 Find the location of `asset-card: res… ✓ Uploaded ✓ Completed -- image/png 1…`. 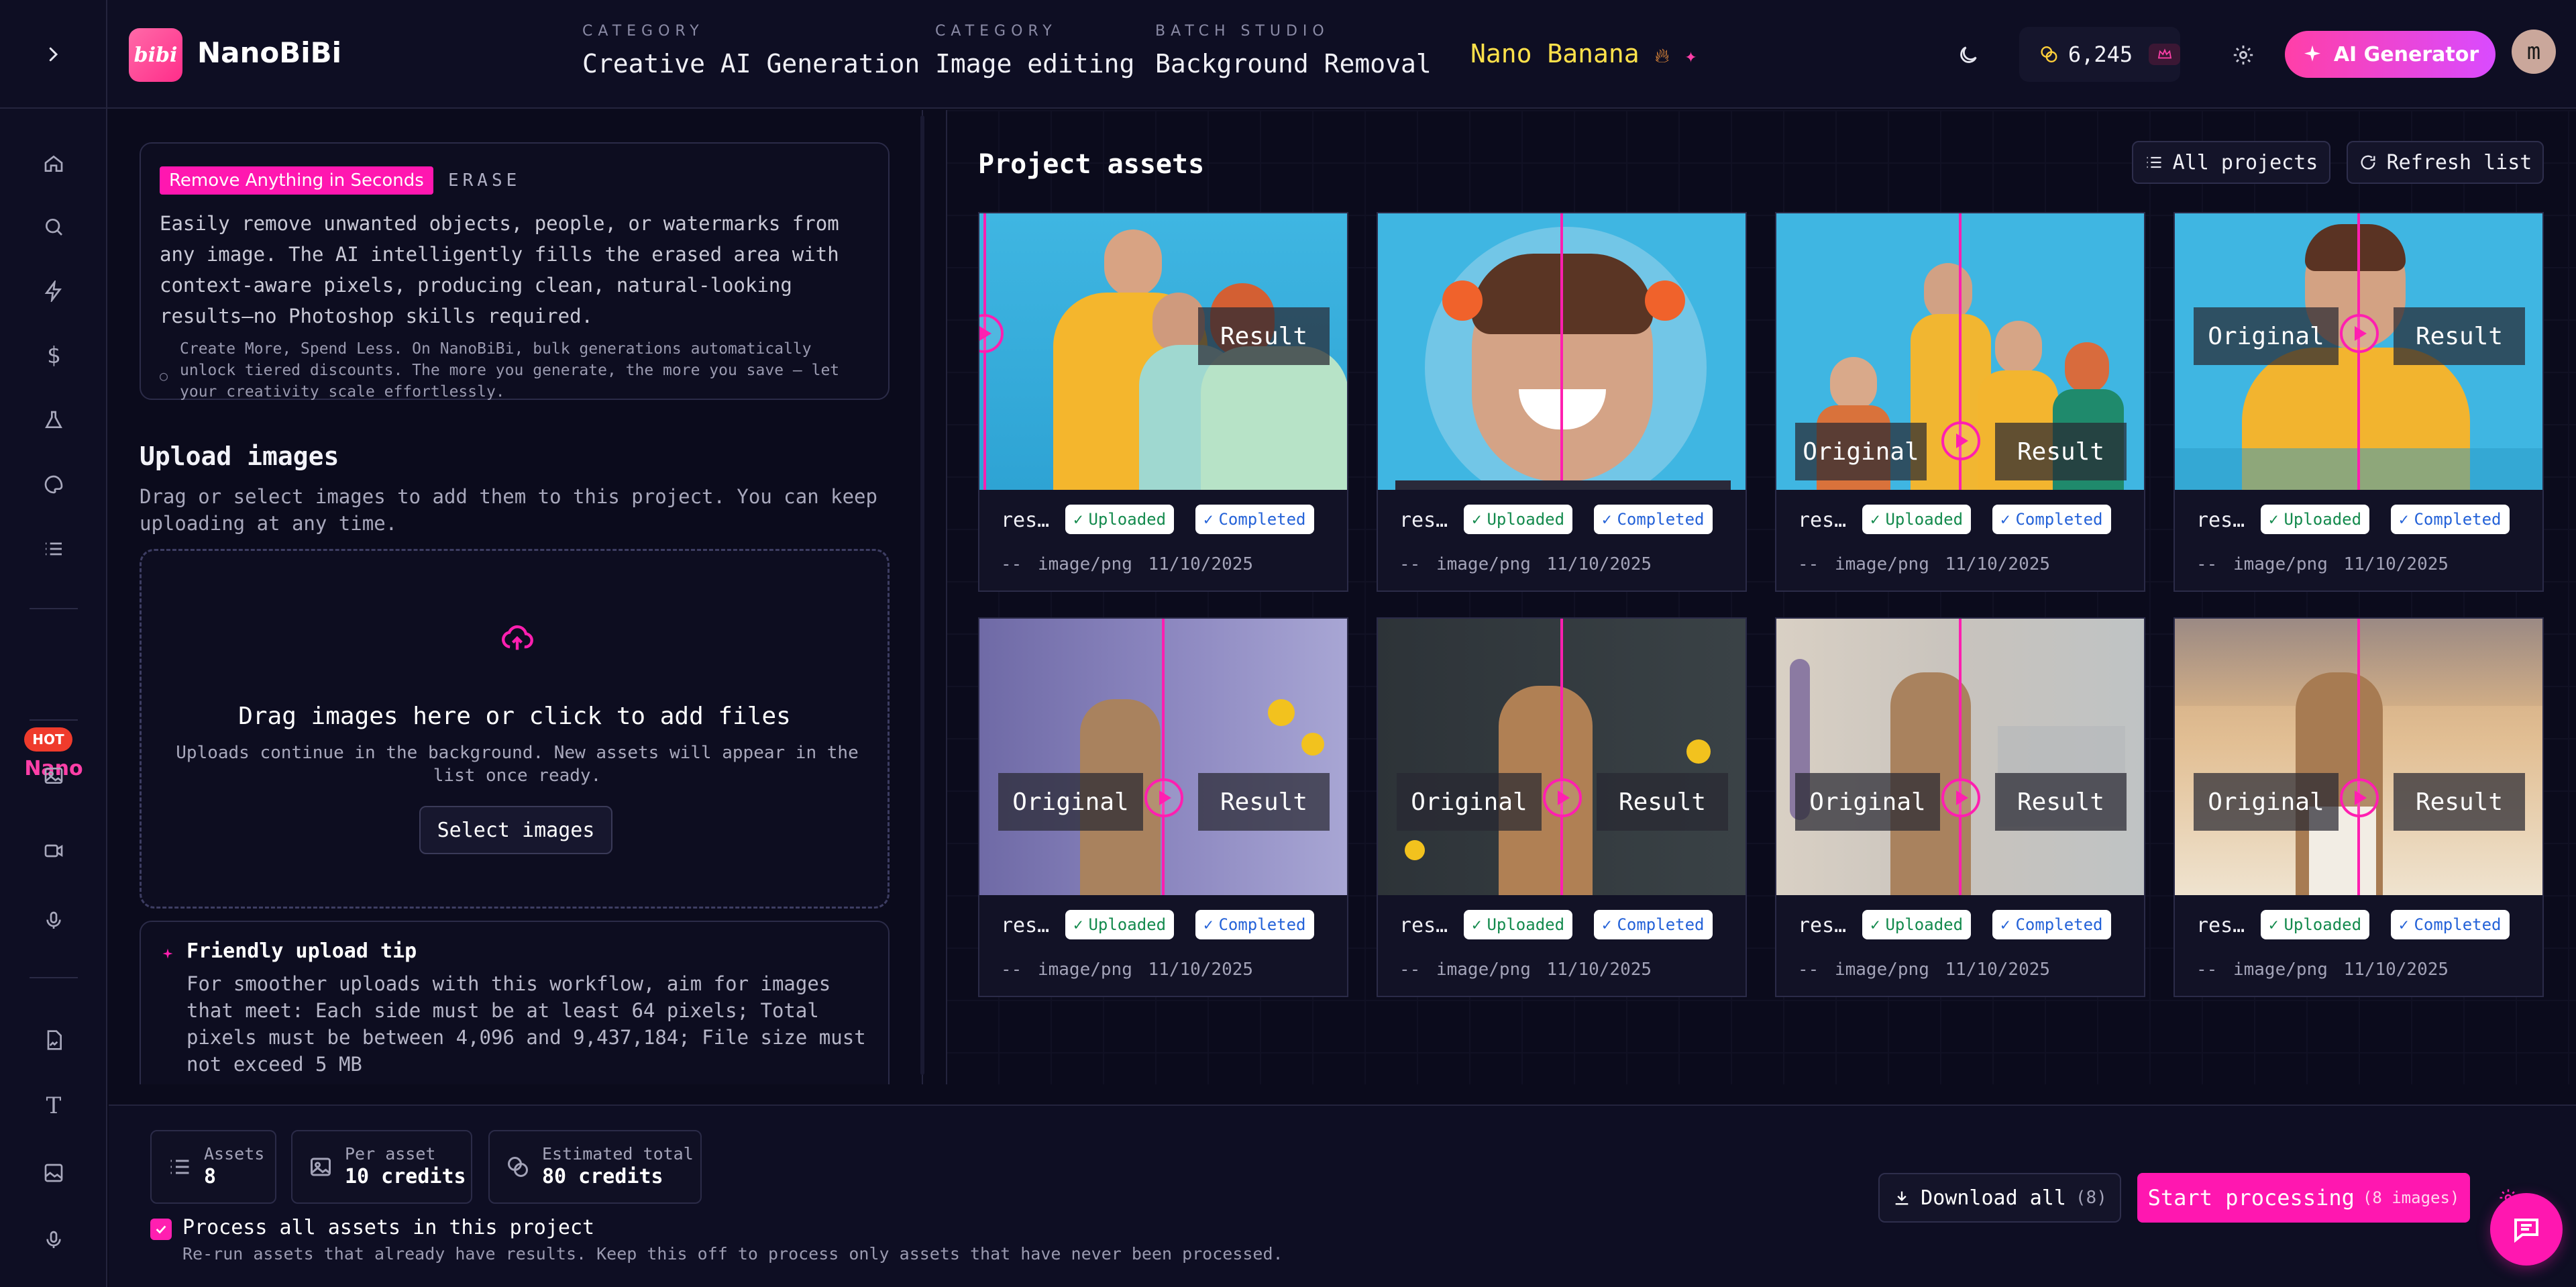

asset-card: res… ✓ Uploaded ✓ Completed -- image/png 1… is located at coordinates (1562, 402).